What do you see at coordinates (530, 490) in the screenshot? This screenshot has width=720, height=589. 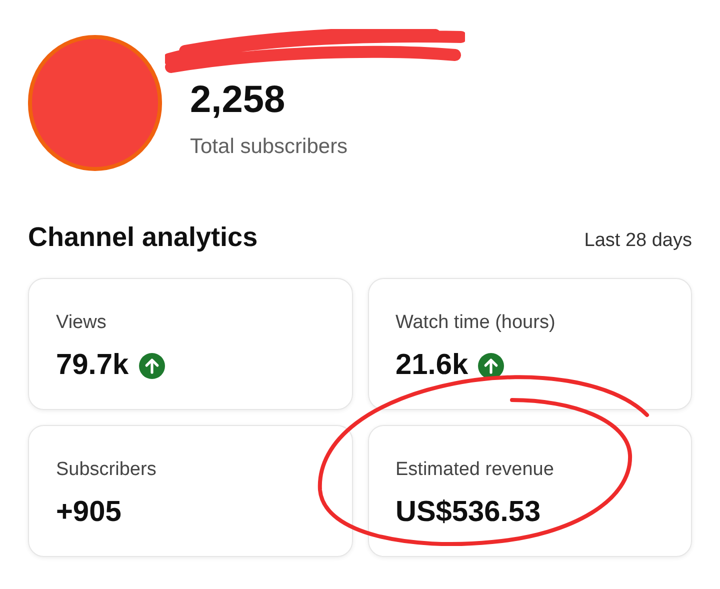 I see `metric-card: Estimated revenue US$536.53` at bounding box center [530, 490].